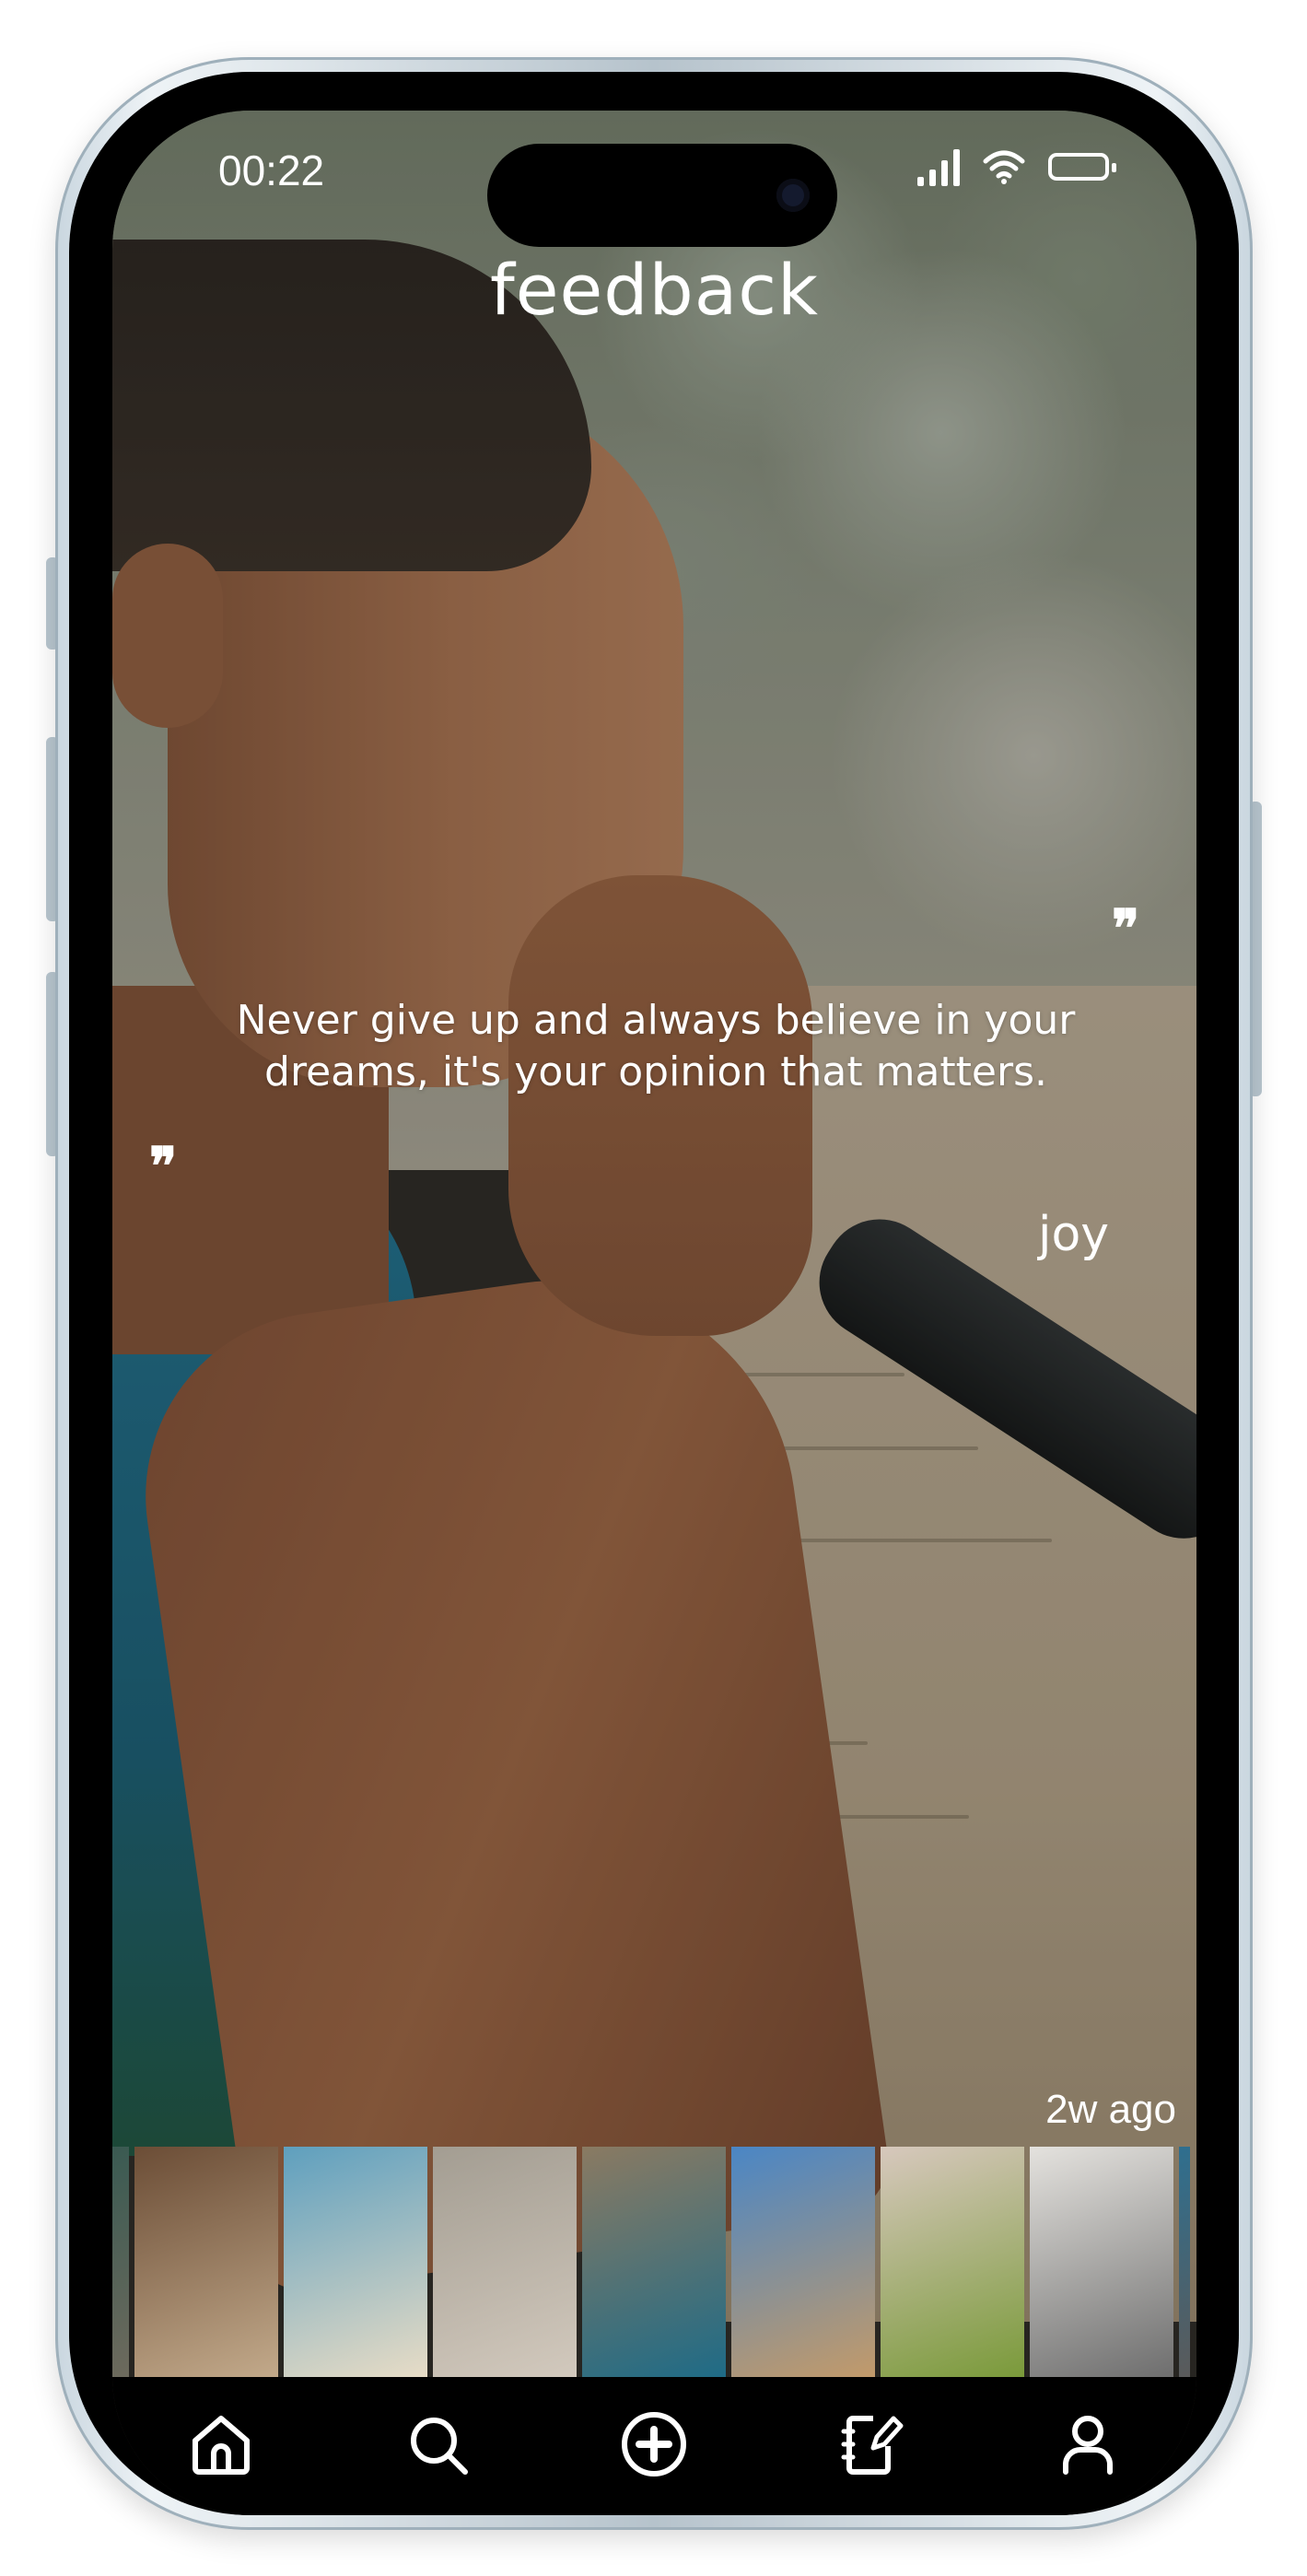 The height and width of the screenshot is (2576, 1307). Describe the element at coordinates (1082, 167) in the screenshot. I see `battery-icon` at that location.